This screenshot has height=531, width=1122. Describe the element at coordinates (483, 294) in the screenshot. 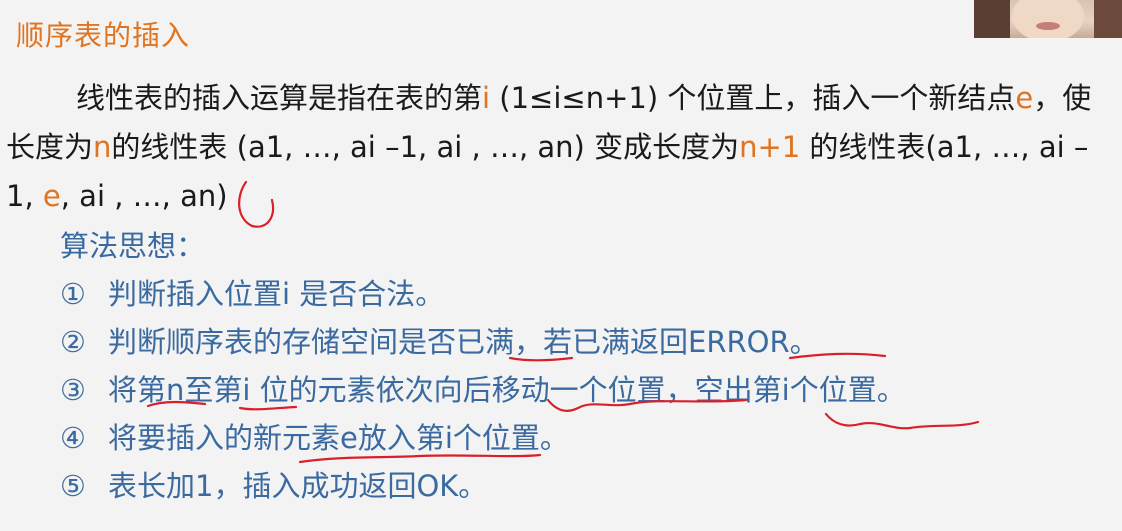

I see `algorithm-step: ① 判断插入位置i 是否合法。` at that location.